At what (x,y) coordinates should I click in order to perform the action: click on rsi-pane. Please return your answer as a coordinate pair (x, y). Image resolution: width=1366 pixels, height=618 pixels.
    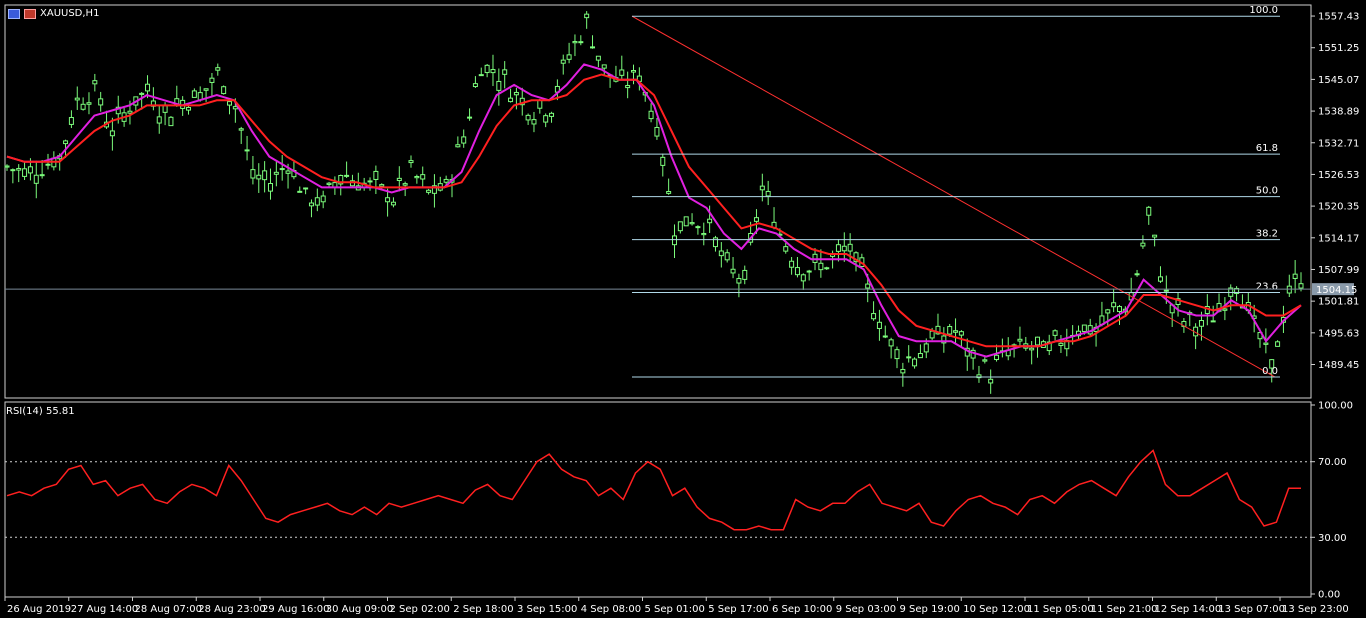
    Looking at the image, I should click on (658, 493).